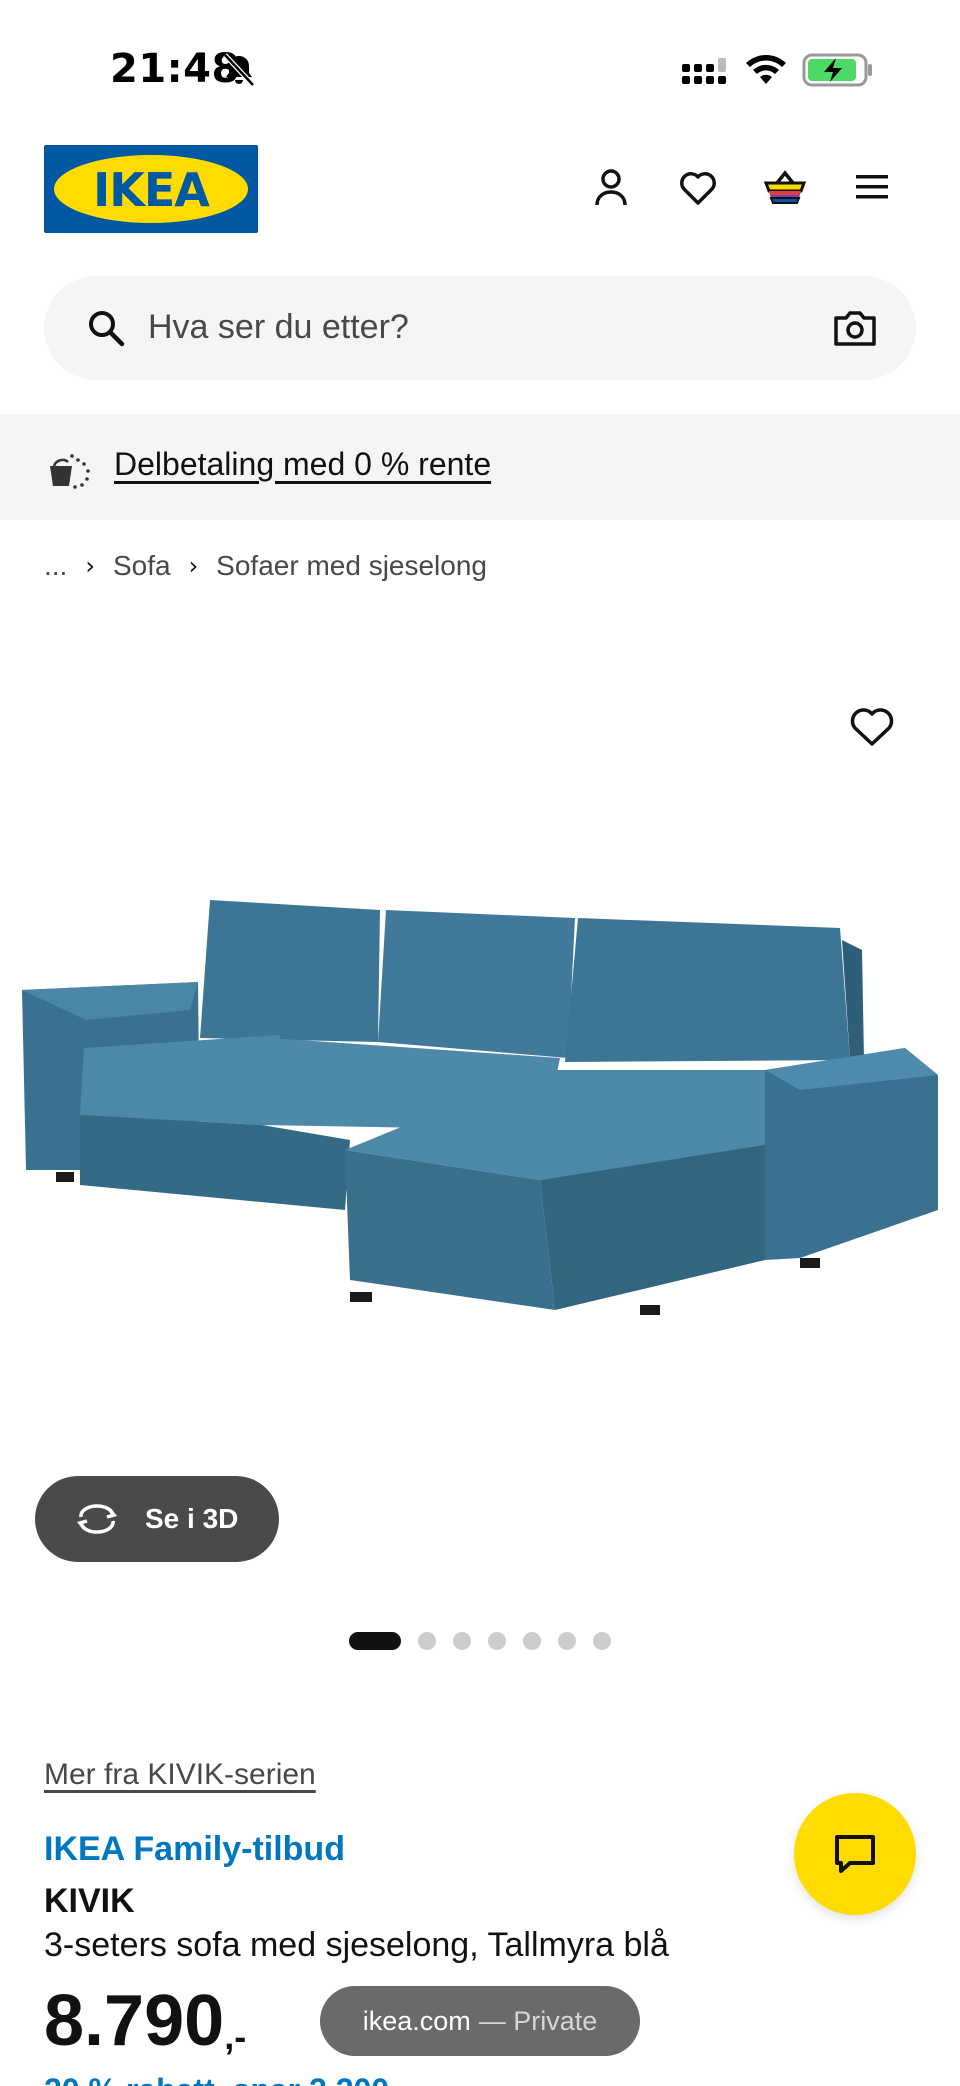 The image size is (960, 2086). I want to click on wishlist-button, so click(698, 187).